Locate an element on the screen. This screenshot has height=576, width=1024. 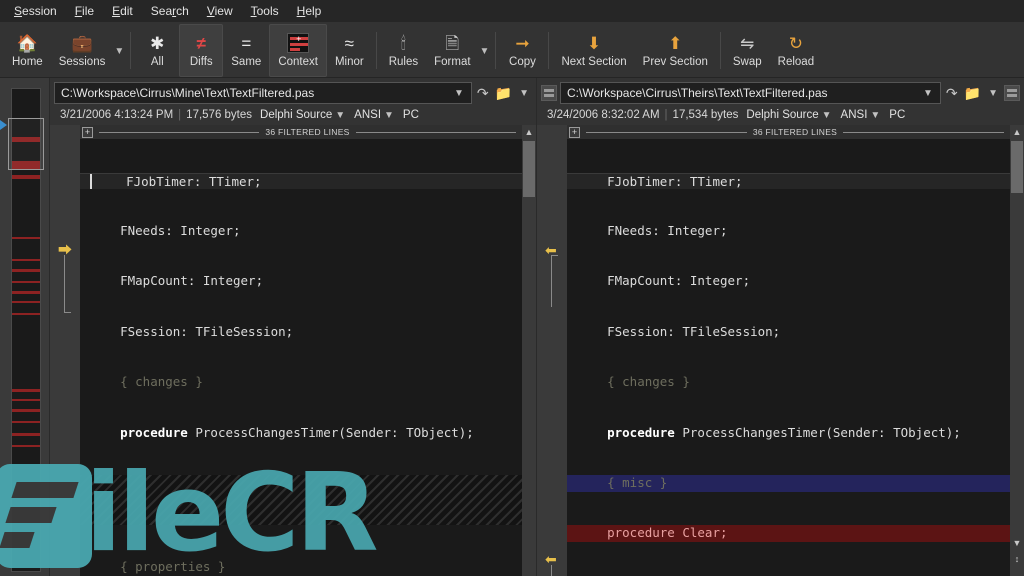
left-file-encoding: ANSI is located at coordinates (364, 115).